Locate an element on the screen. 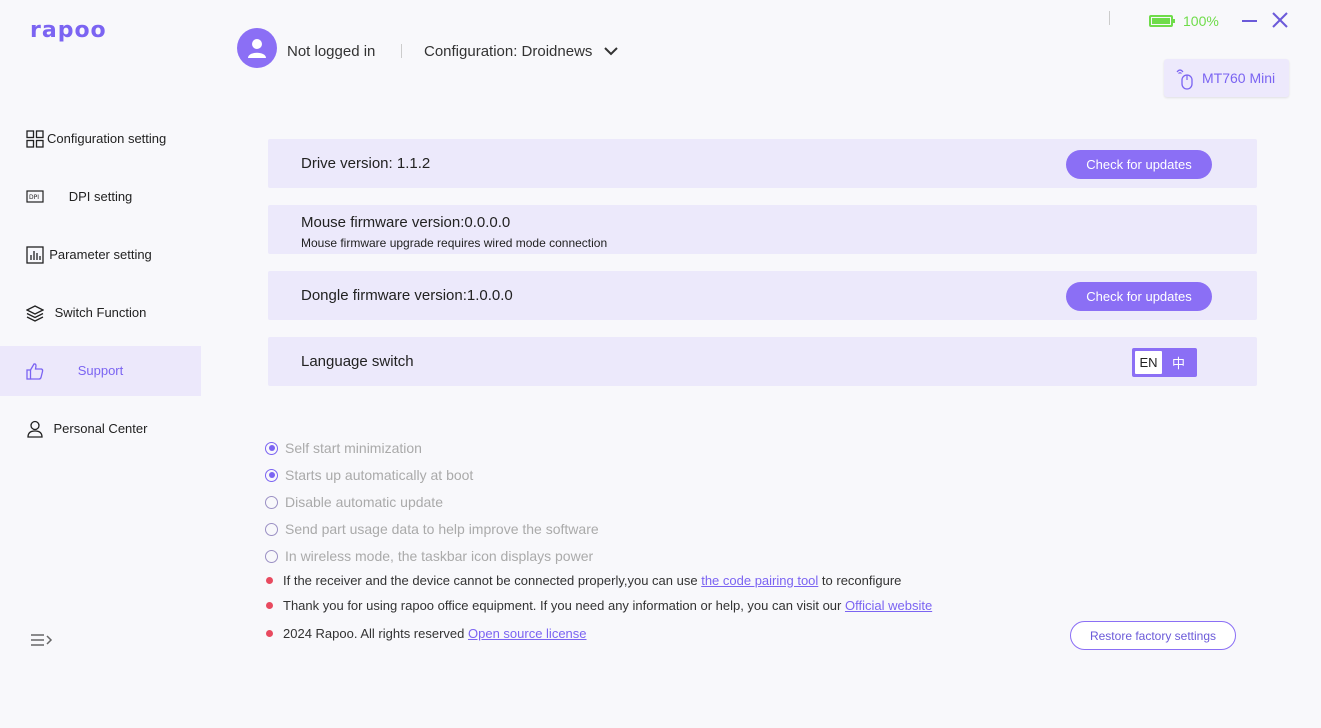 The image size is (1321, 728). drive-check-updates-button: Check for updates is located at coordinates (1139, 164).